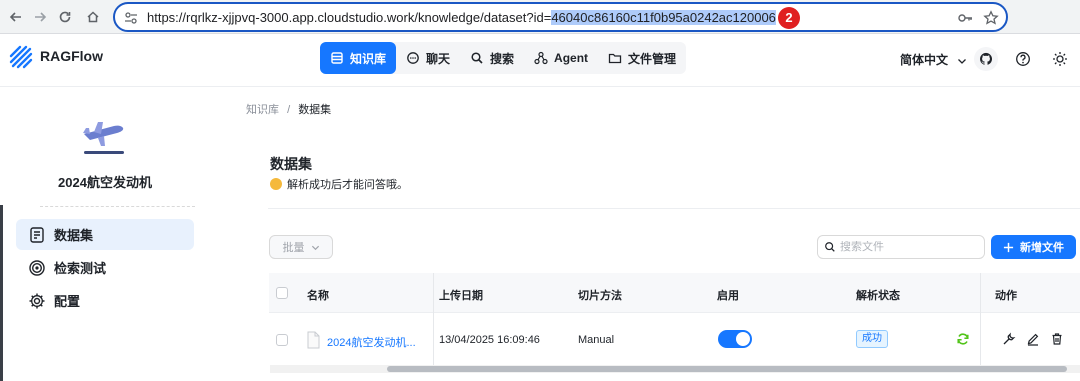  What do you see at coordinates (1006, 296) in the screenshot?
I see `column-header-actions: 动作` at bounding box center [1006, 296].